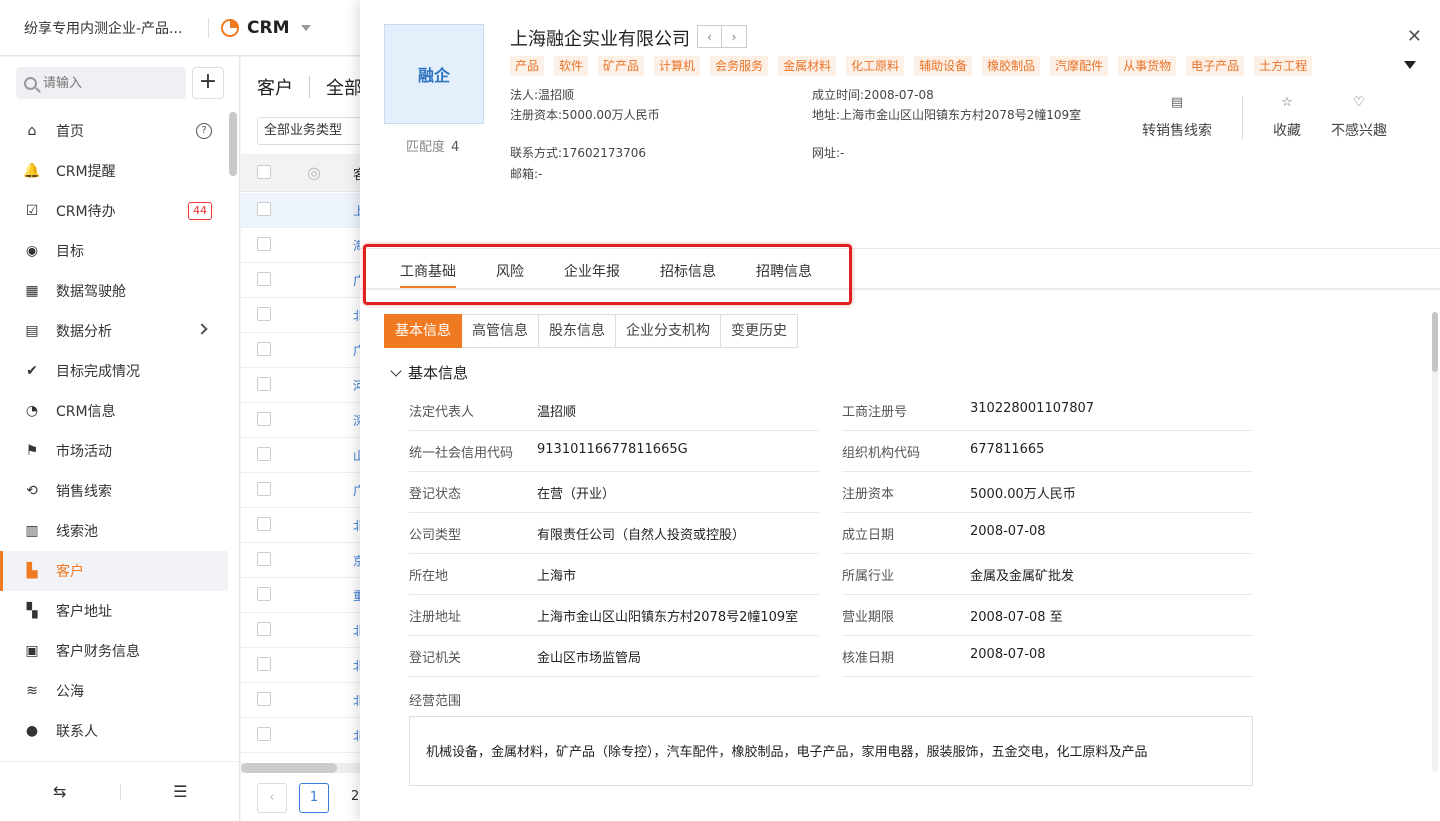  I want to click on sidebar-item: ☑ CRM待办 44, so click(114, 211).